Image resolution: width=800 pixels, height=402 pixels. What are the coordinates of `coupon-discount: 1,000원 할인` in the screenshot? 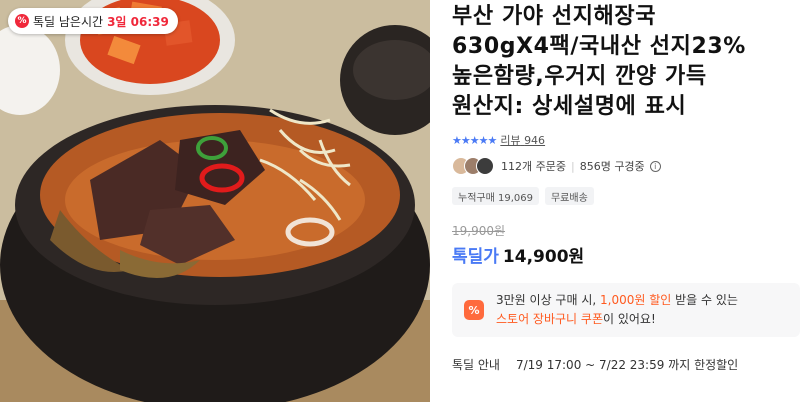 It's located at (636, 300).